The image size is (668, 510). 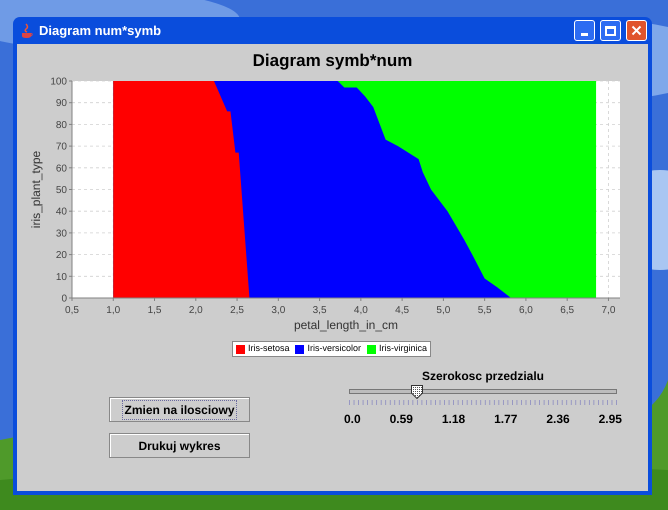 What do you see at coordinates (179, 409) in the screenshot?
I see `push-button: Zmien na ilosciowy` at bounding box center [179, 409].